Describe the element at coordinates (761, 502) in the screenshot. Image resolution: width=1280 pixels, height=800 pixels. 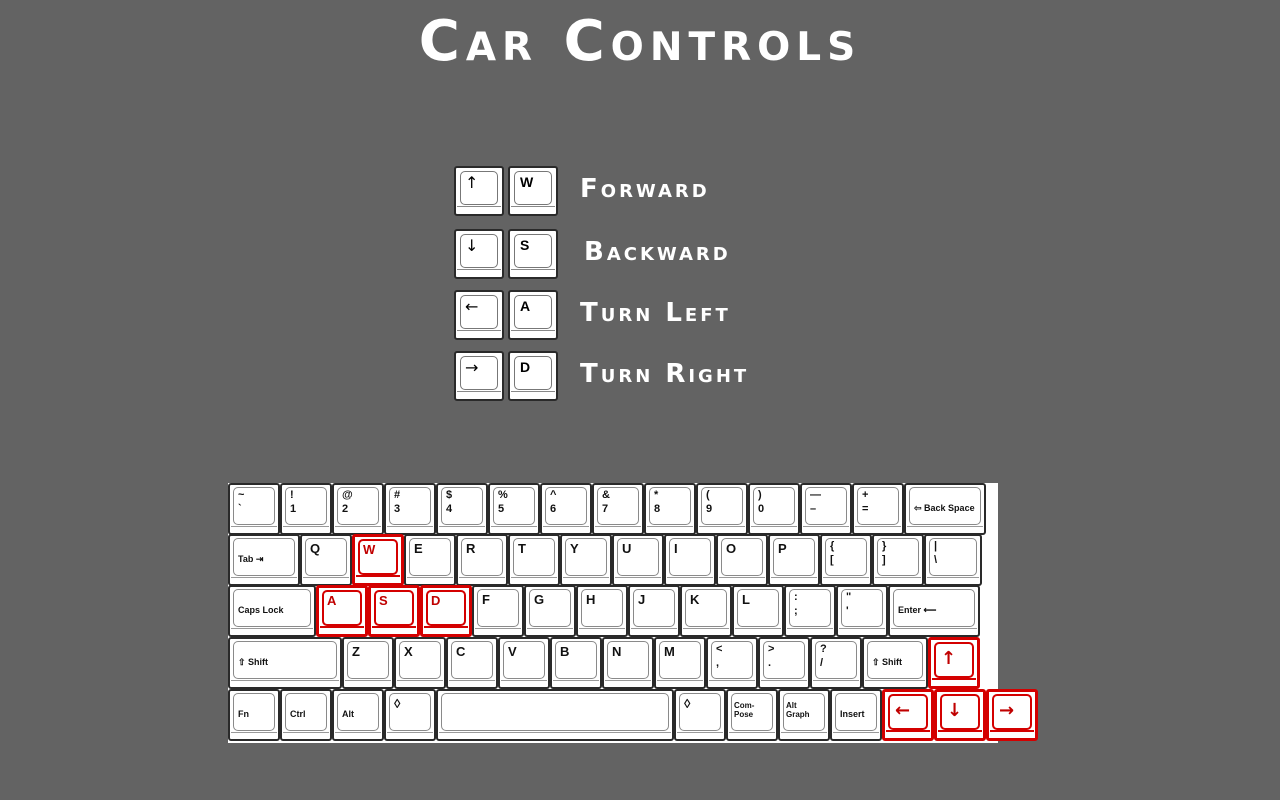
I see `key-label: ) 0` at that location.